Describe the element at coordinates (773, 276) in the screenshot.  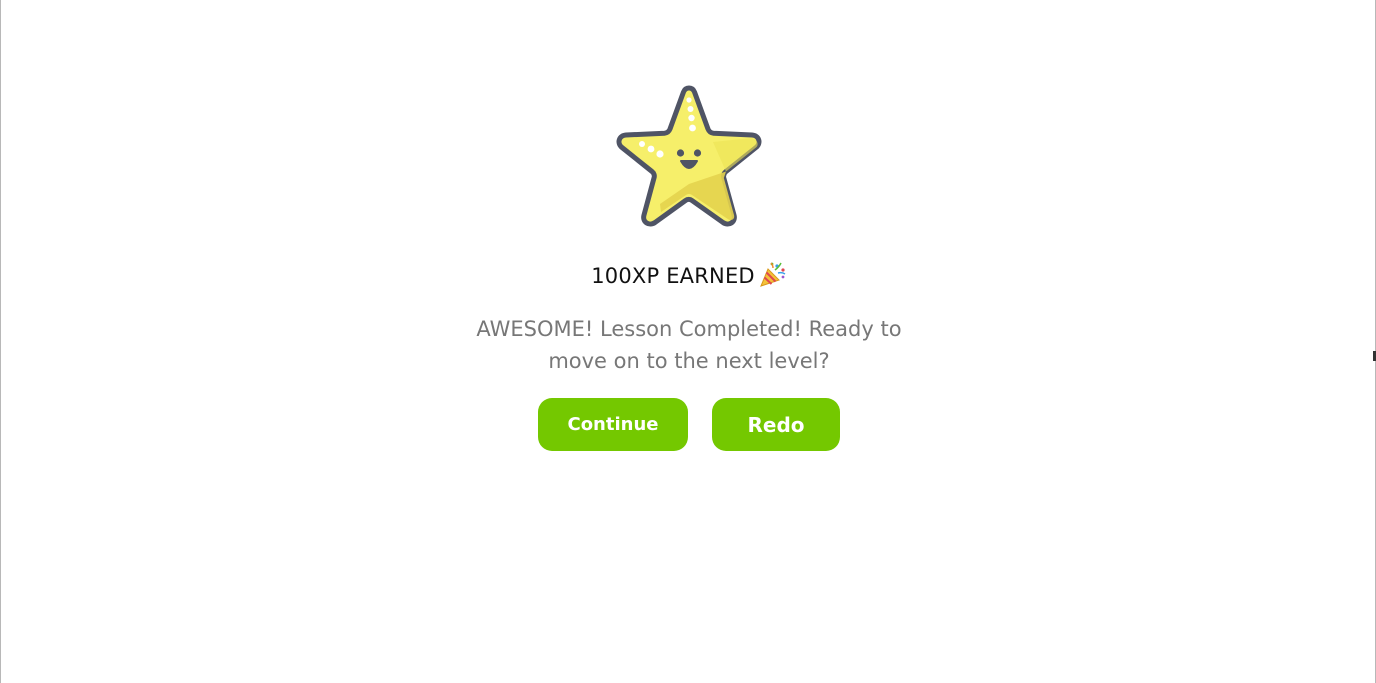
I see `party-popper-icon` at that location.